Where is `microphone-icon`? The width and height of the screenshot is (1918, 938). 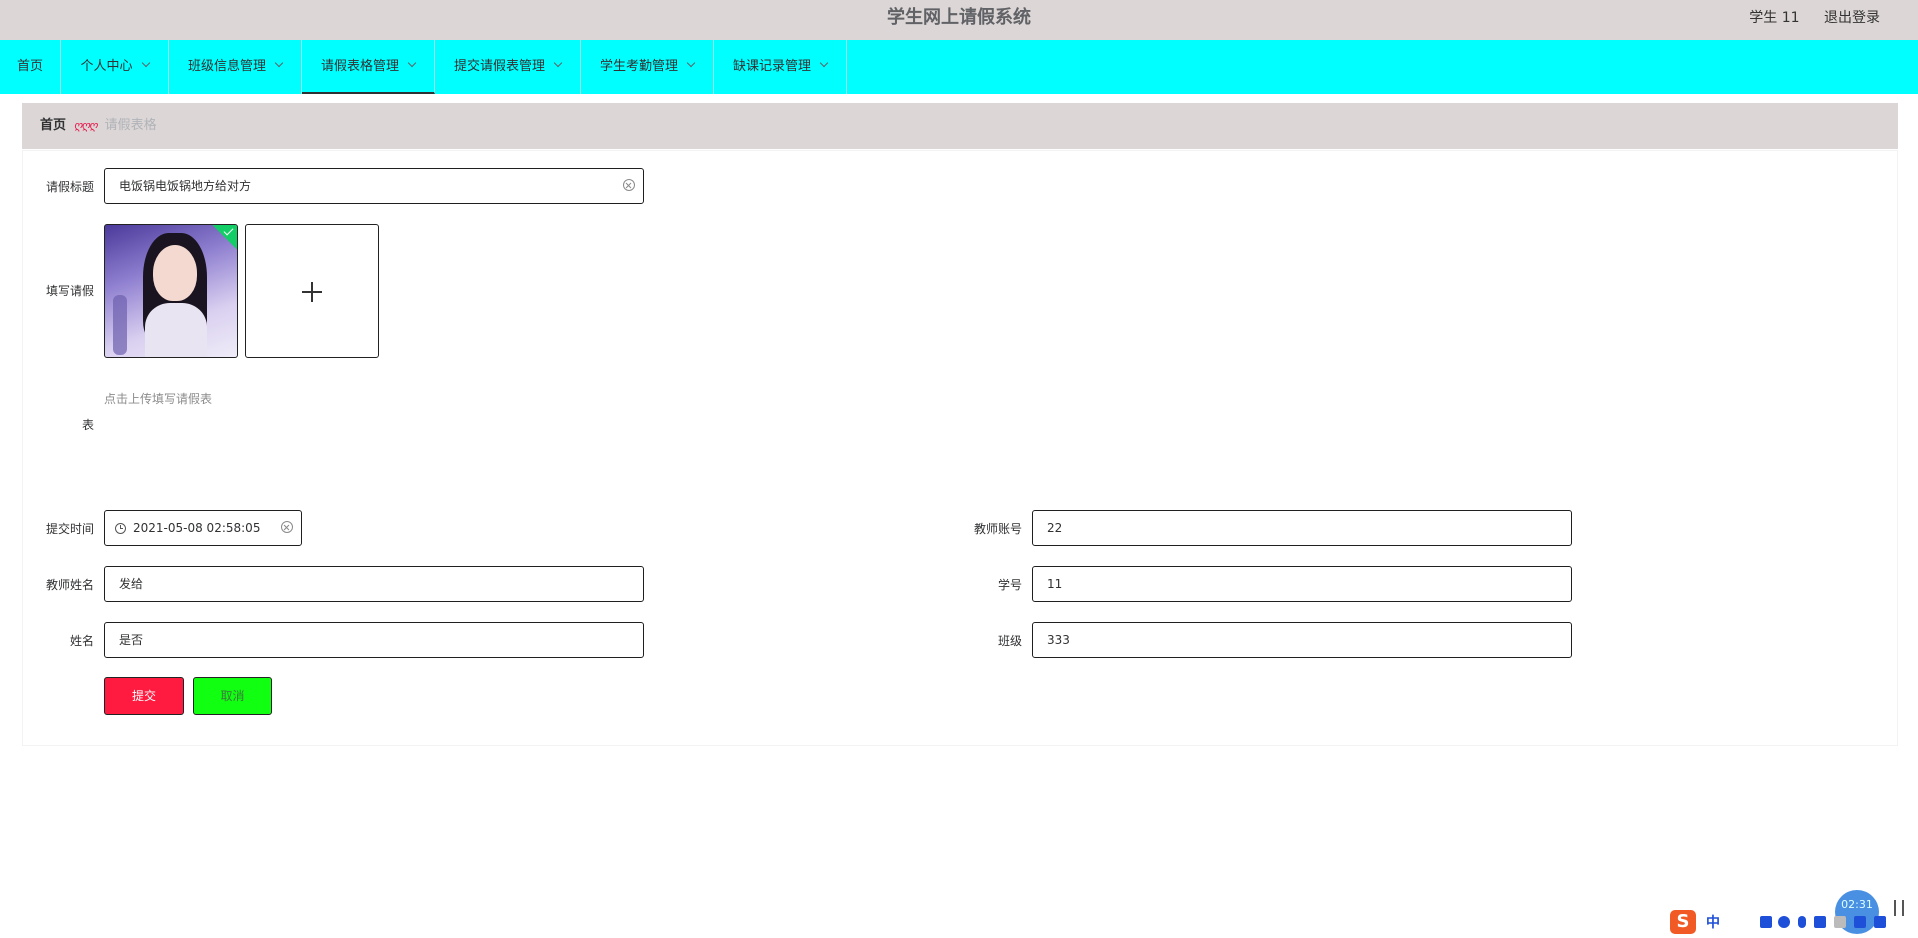 microphone-icon is located at coordinates (1802, 922).